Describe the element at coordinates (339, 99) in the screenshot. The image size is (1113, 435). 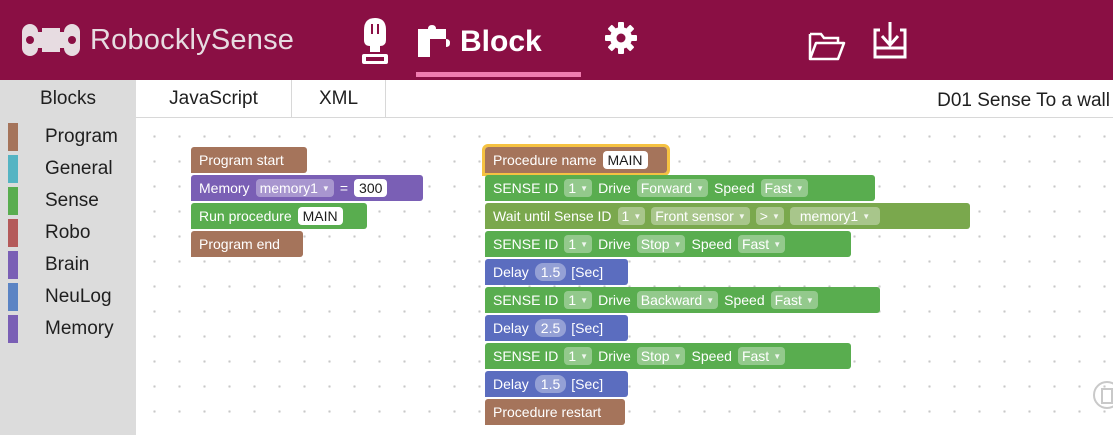
I see `tab-xml: XML` at that location.